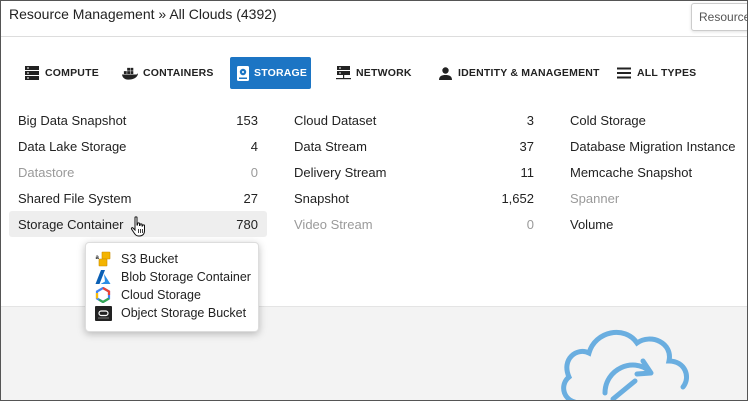 The image size is (748, 401). What do you see at coordinates (330, 146) in the screenshot?
I see `list-item-label: Data Stream` at bounding box center [330, 146].